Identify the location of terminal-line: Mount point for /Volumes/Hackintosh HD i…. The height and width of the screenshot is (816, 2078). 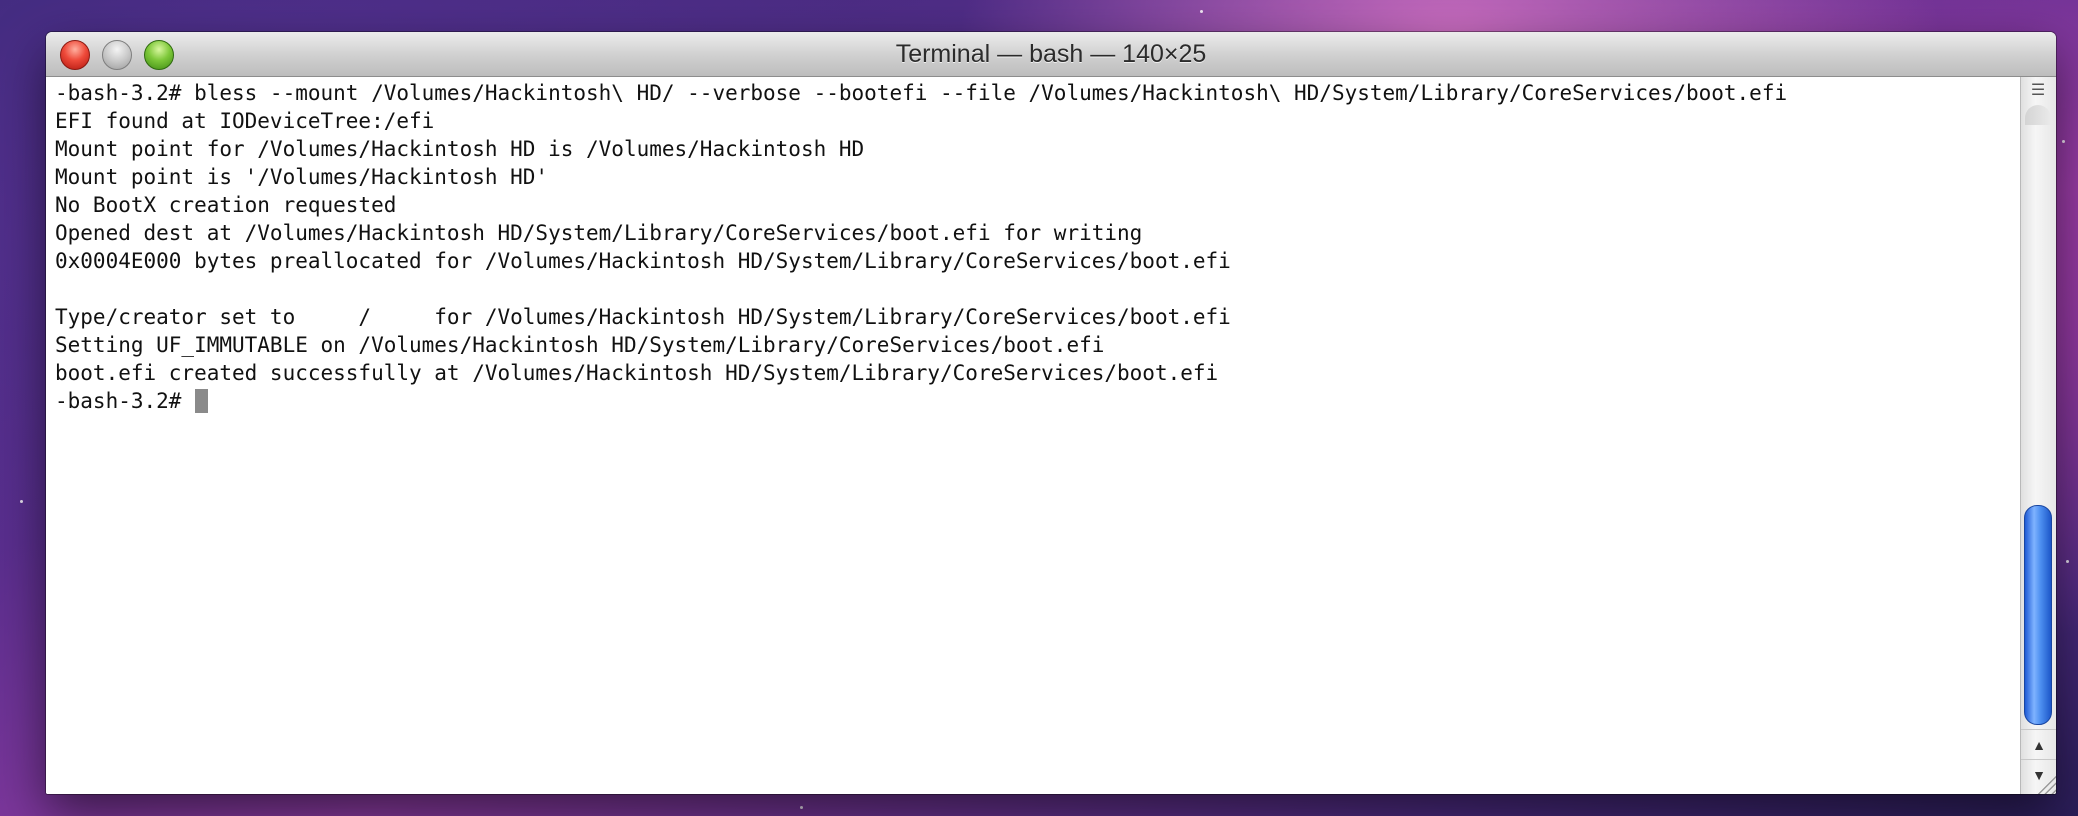
(460, 149).